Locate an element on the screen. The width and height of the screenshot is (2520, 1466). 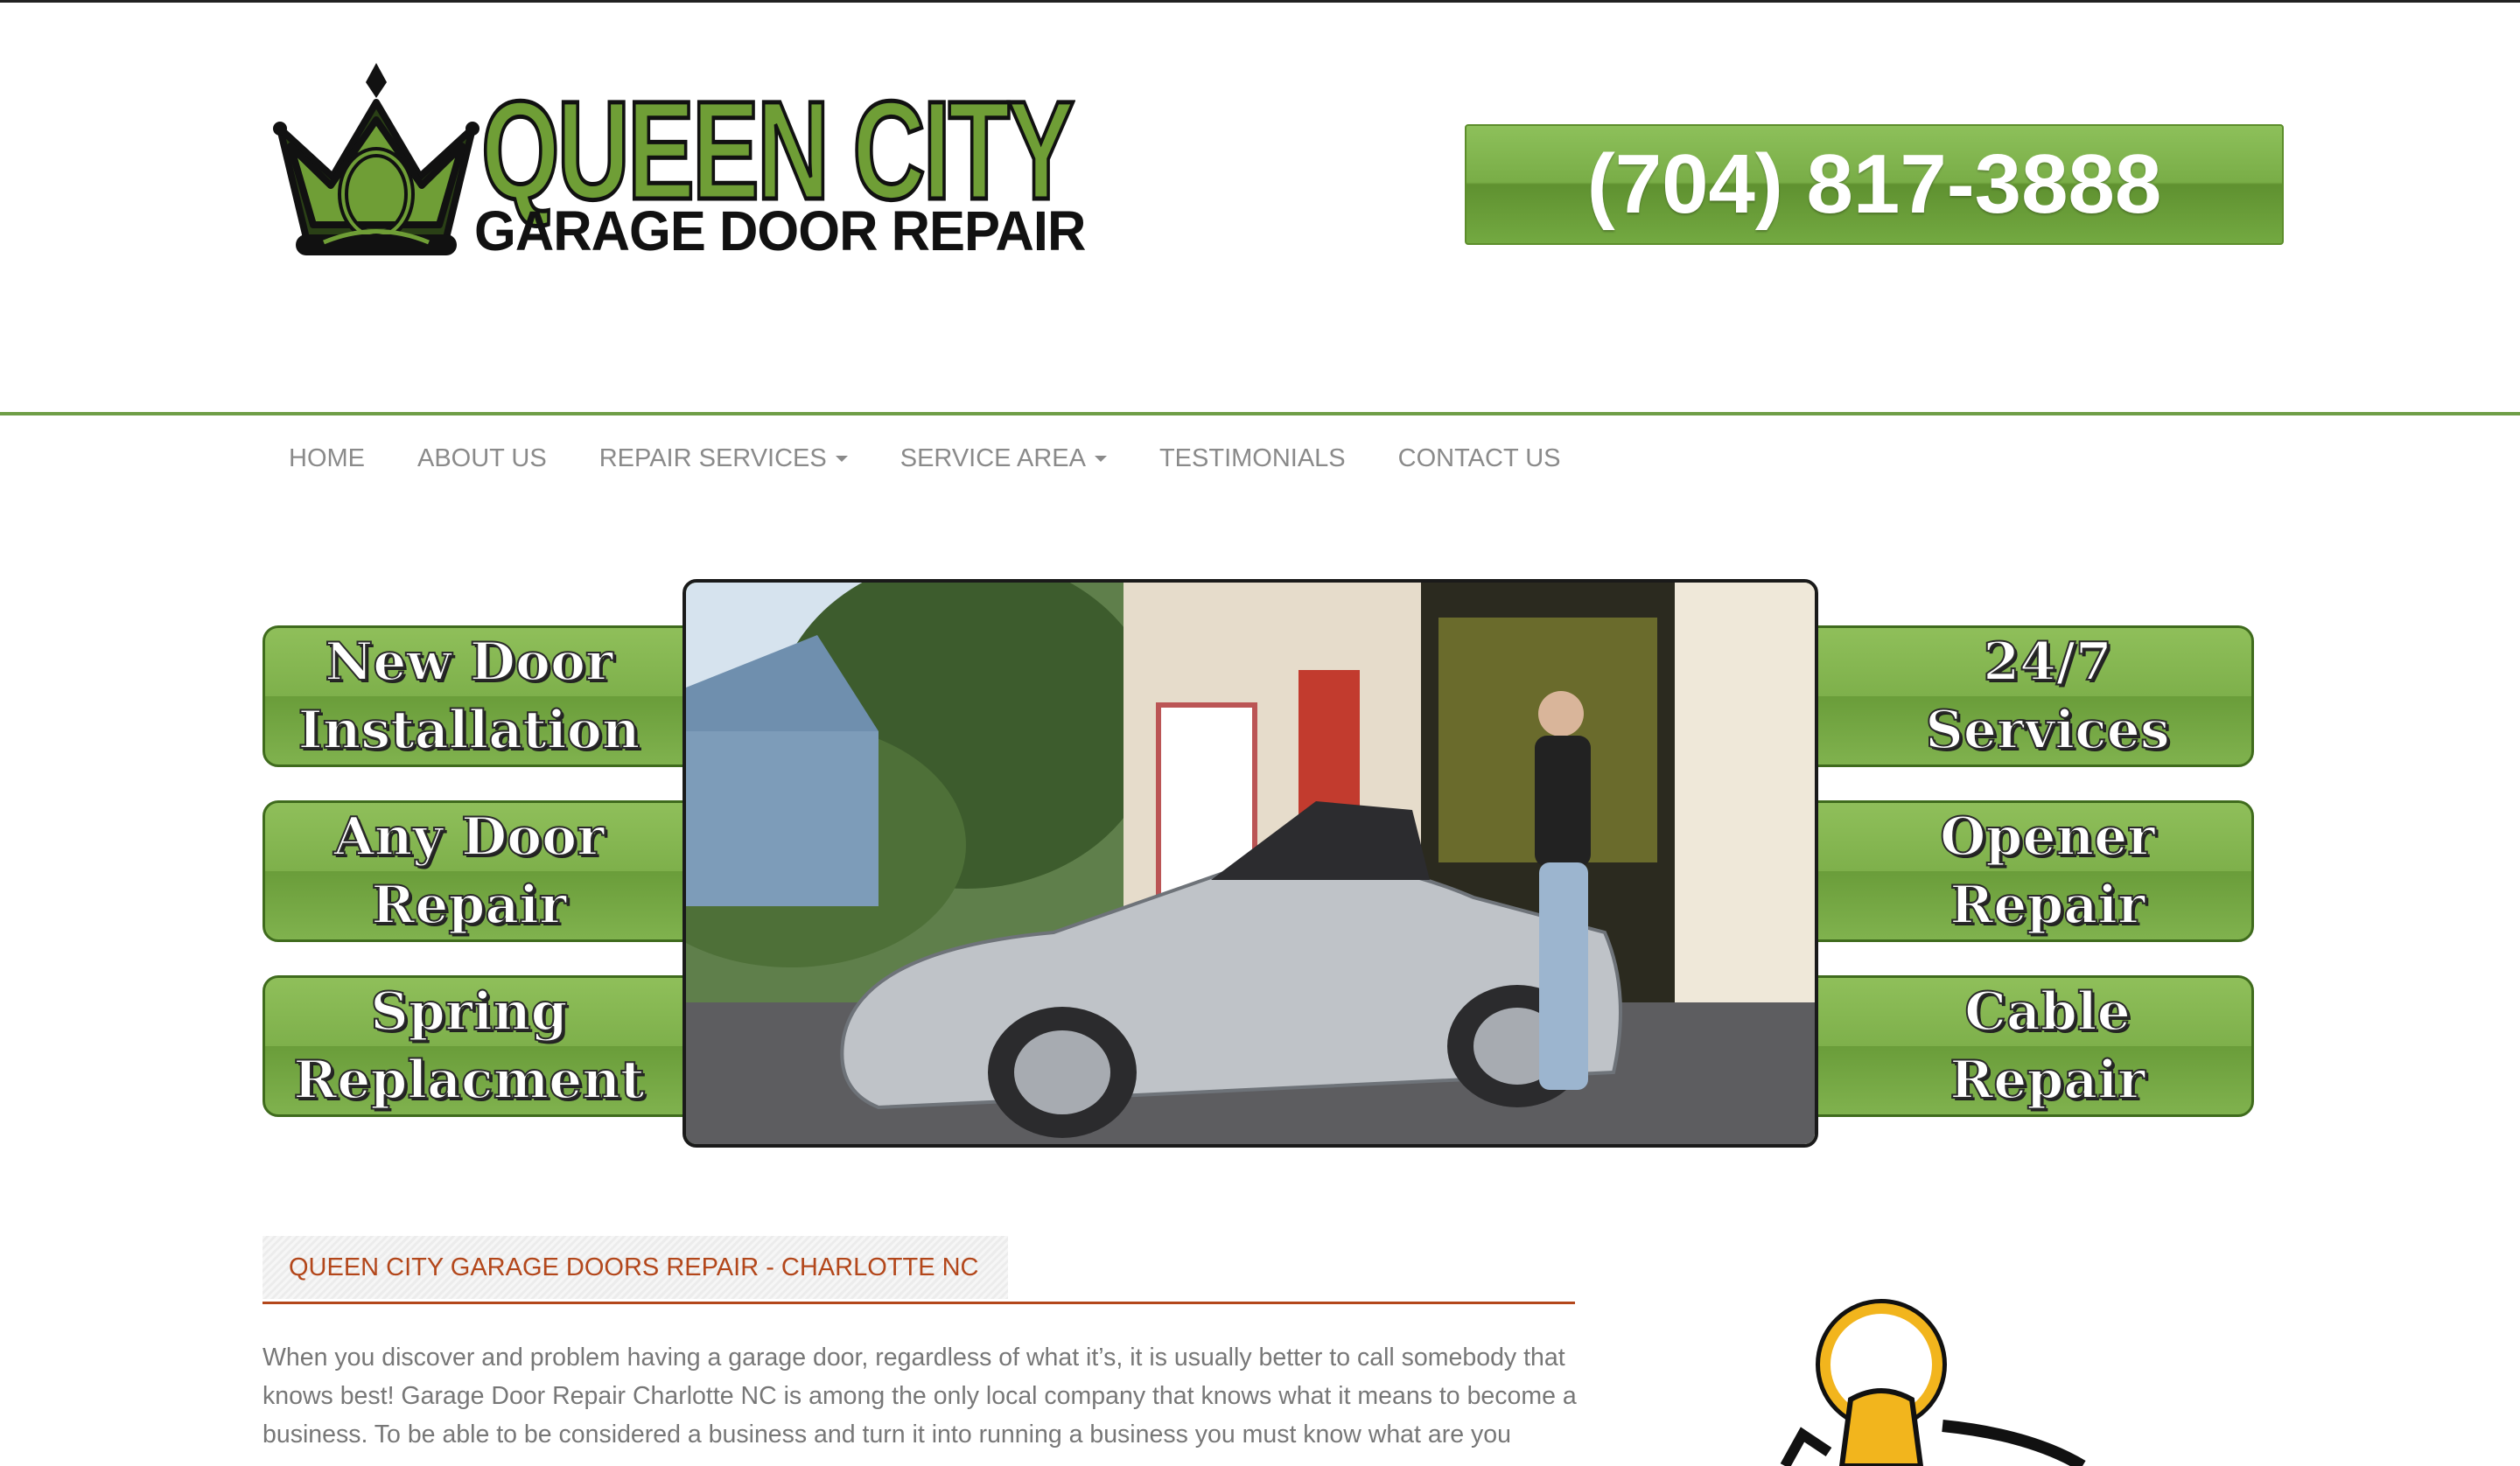
nav-repair-label: REPAIR SERVICES is located at coordinates (712, 457).